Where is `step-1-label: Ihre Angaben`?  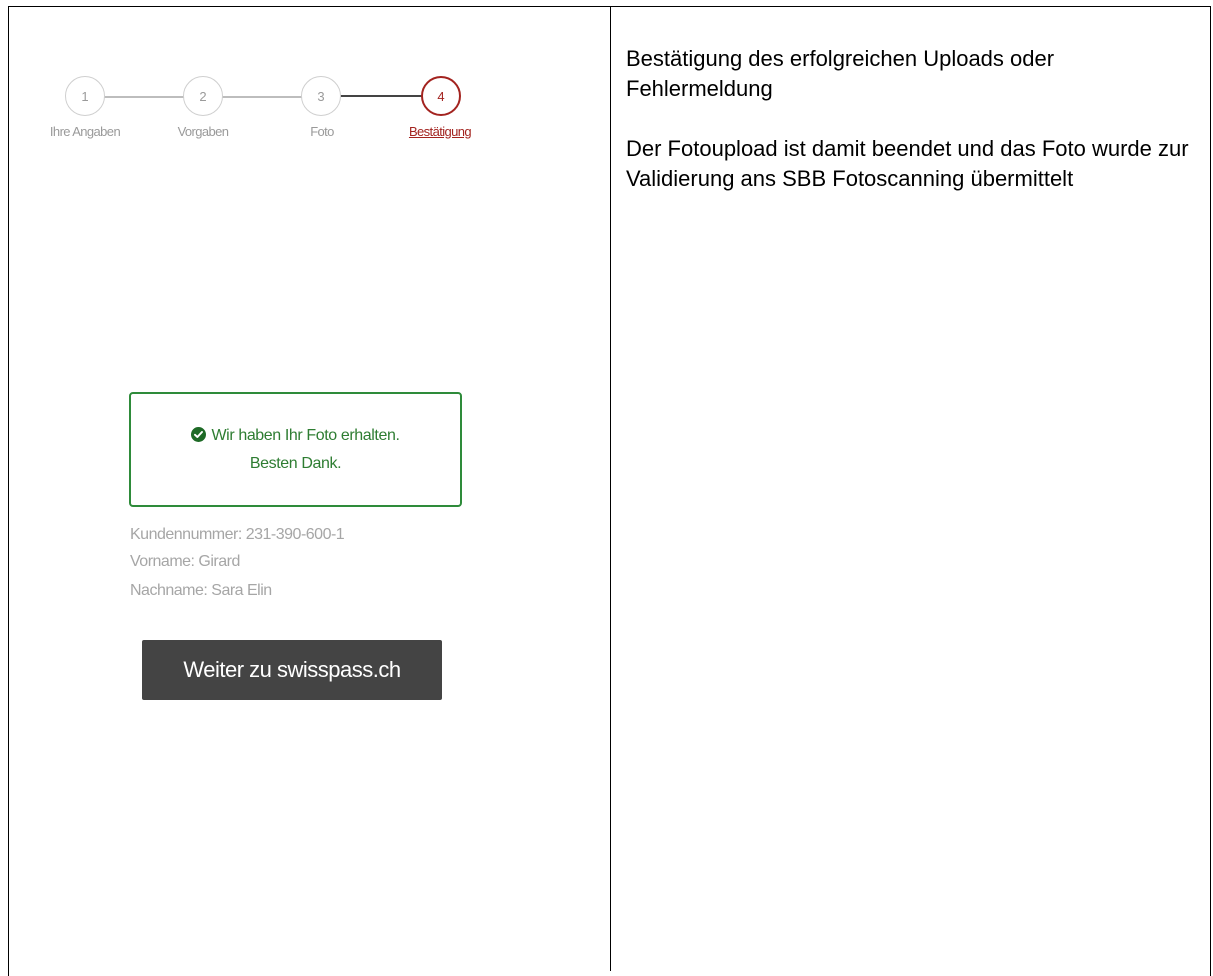 step-1-label: Ihre Angaben is located at coordinates (85, 131).